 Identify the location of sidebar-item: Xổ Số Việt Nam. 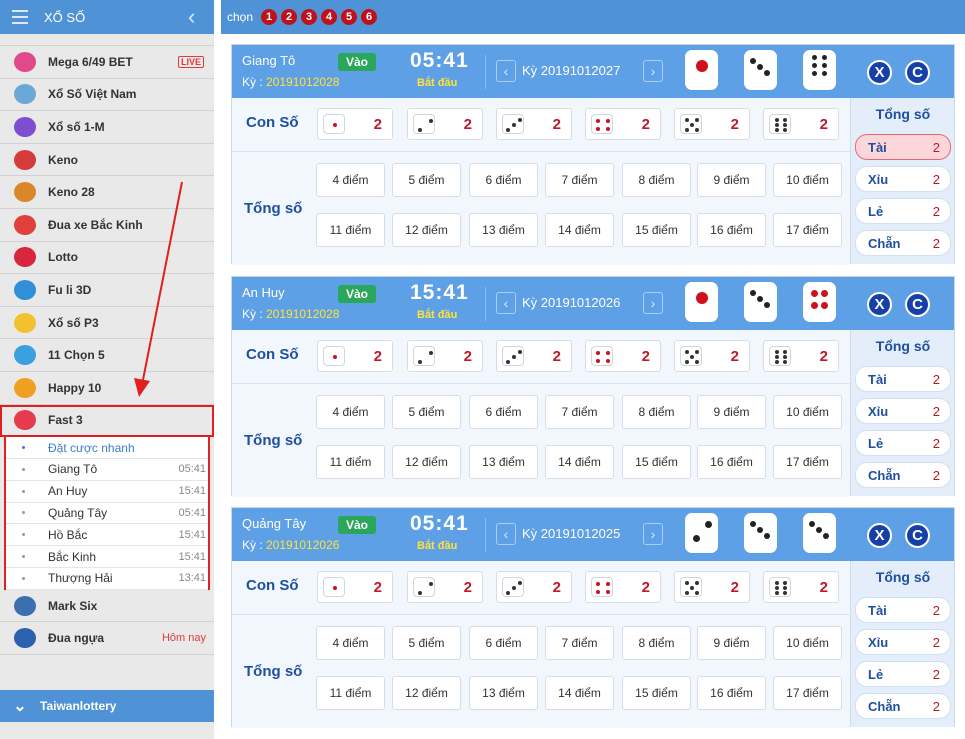
(107, 95).